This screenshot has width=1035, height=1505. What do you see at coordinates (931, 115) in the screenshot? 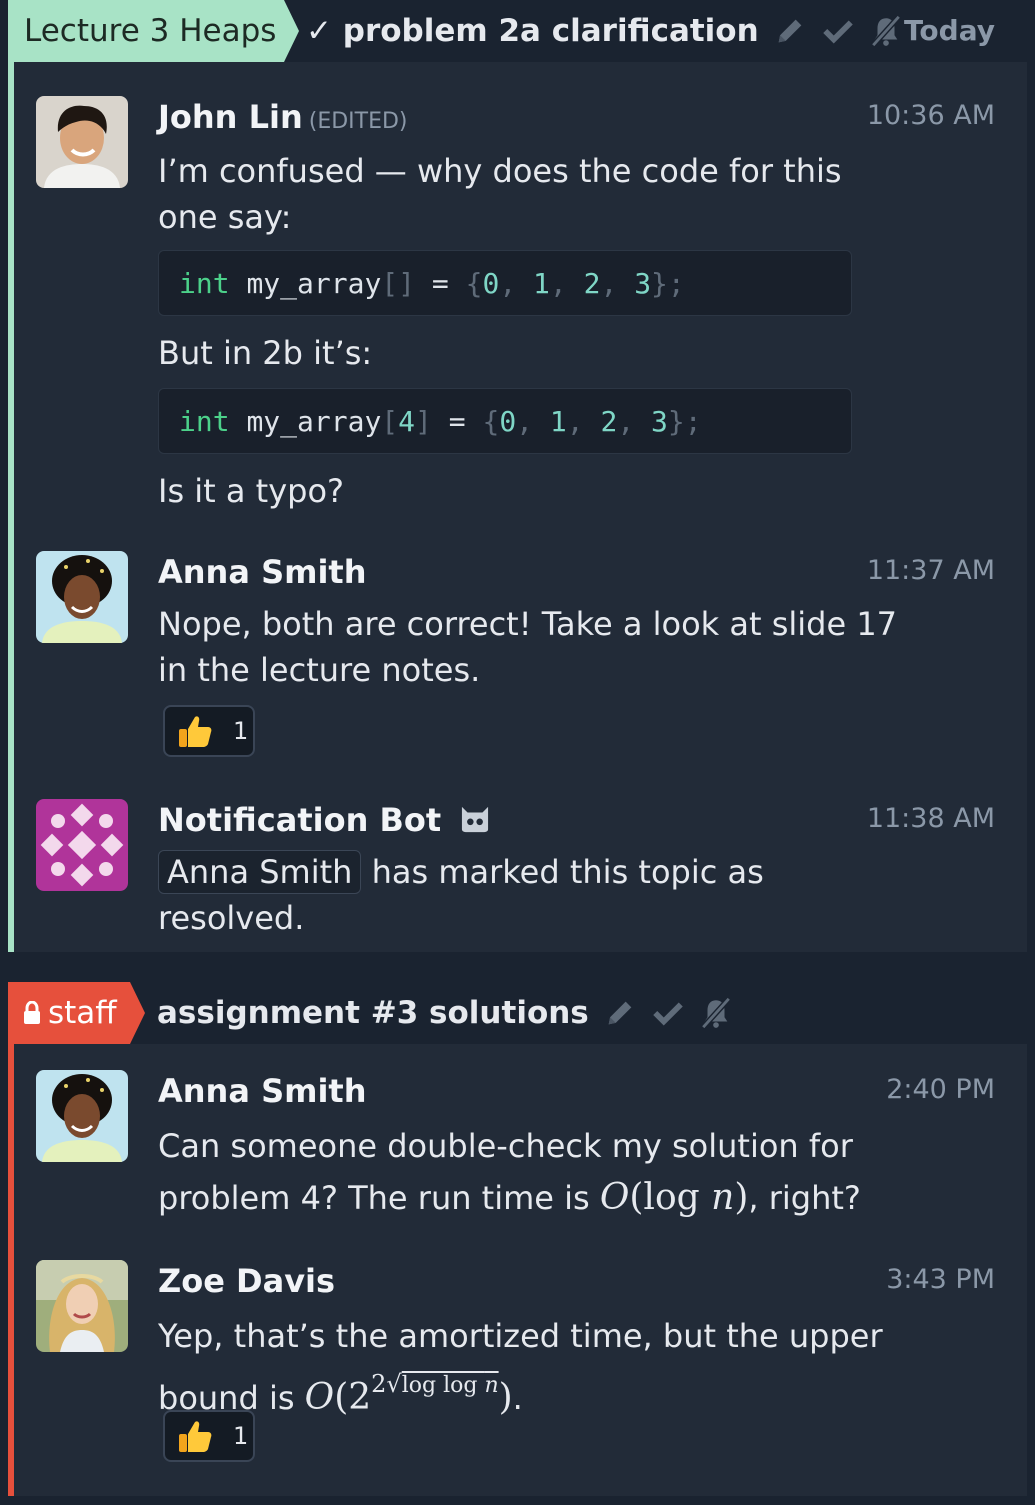
I see `message-time: 10:36 AM` at bounding box center [931, 115].